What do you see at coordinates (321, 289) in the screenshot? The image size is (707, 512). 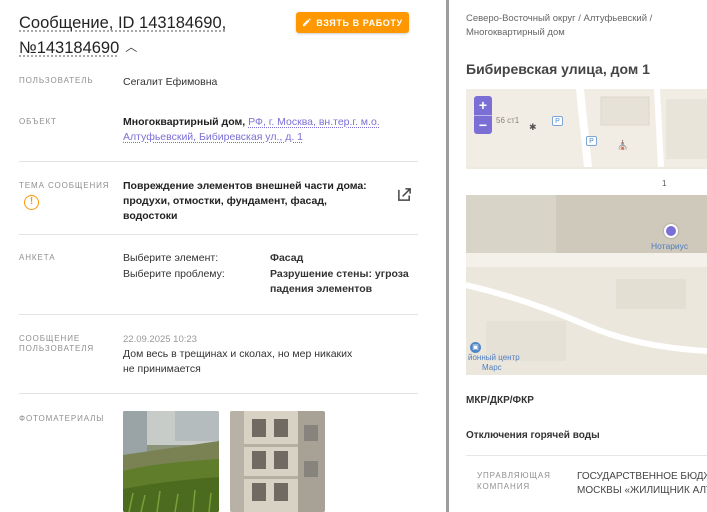 I see `survey-answer-2-line-2: падения элементов` at bounding box center [321, 289].